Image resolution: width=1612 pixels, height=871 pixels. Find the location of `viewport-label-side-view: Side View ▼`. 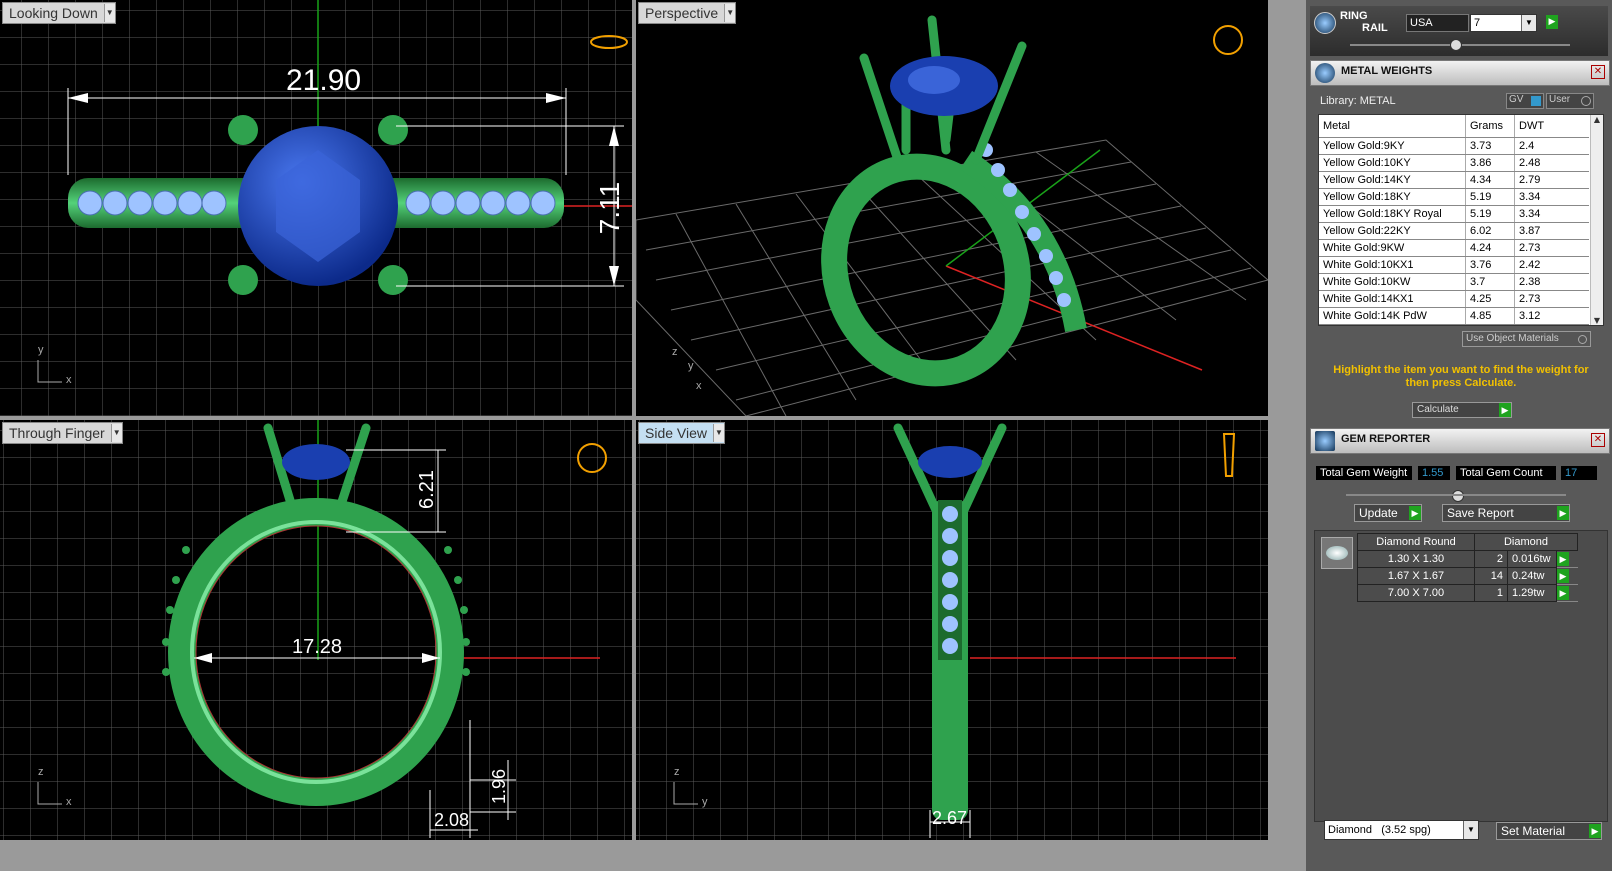

viewport-label-side-view: Side View ▼ is located at coordinates (682, 433).